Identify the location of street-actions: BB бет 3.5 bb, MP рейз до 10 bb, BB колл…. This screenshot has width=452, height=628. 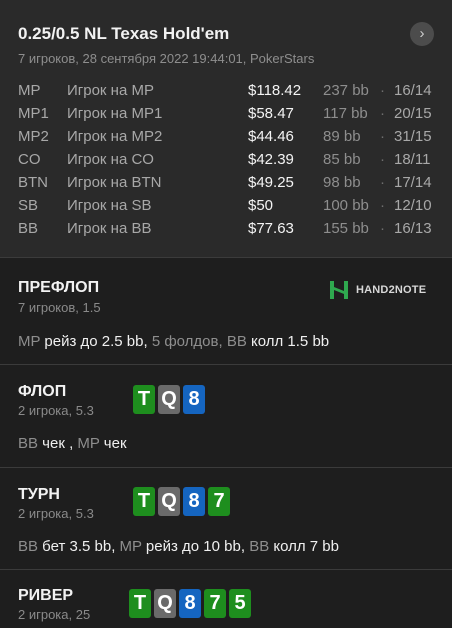
(178, 546).